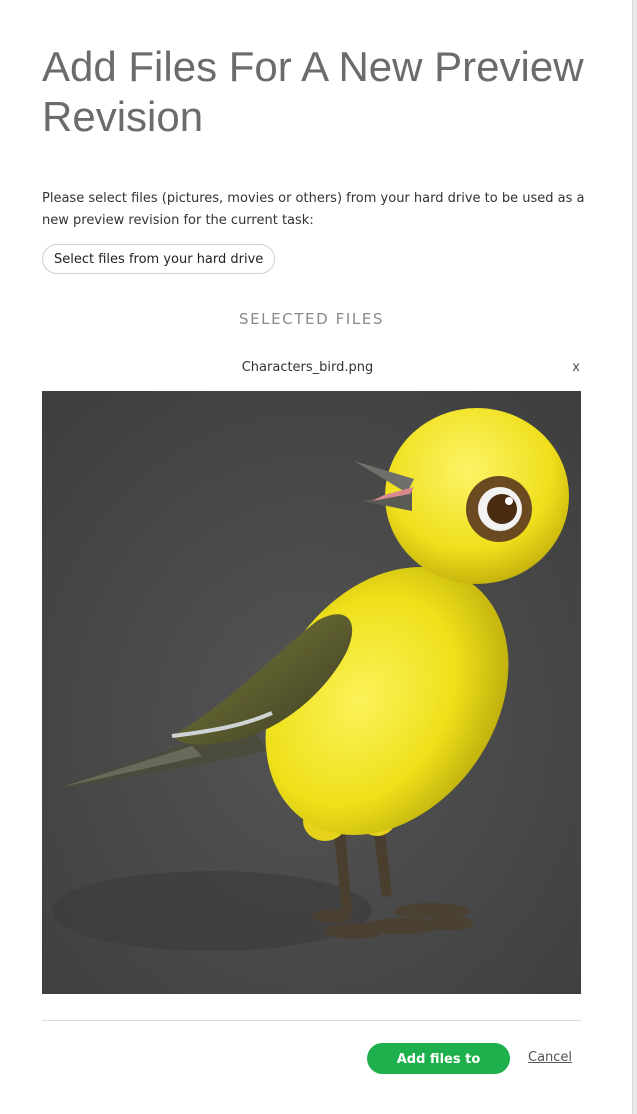  Describe the element at coordinates (311, 1020) in the screenshot. I see `footer-divider` at that location.